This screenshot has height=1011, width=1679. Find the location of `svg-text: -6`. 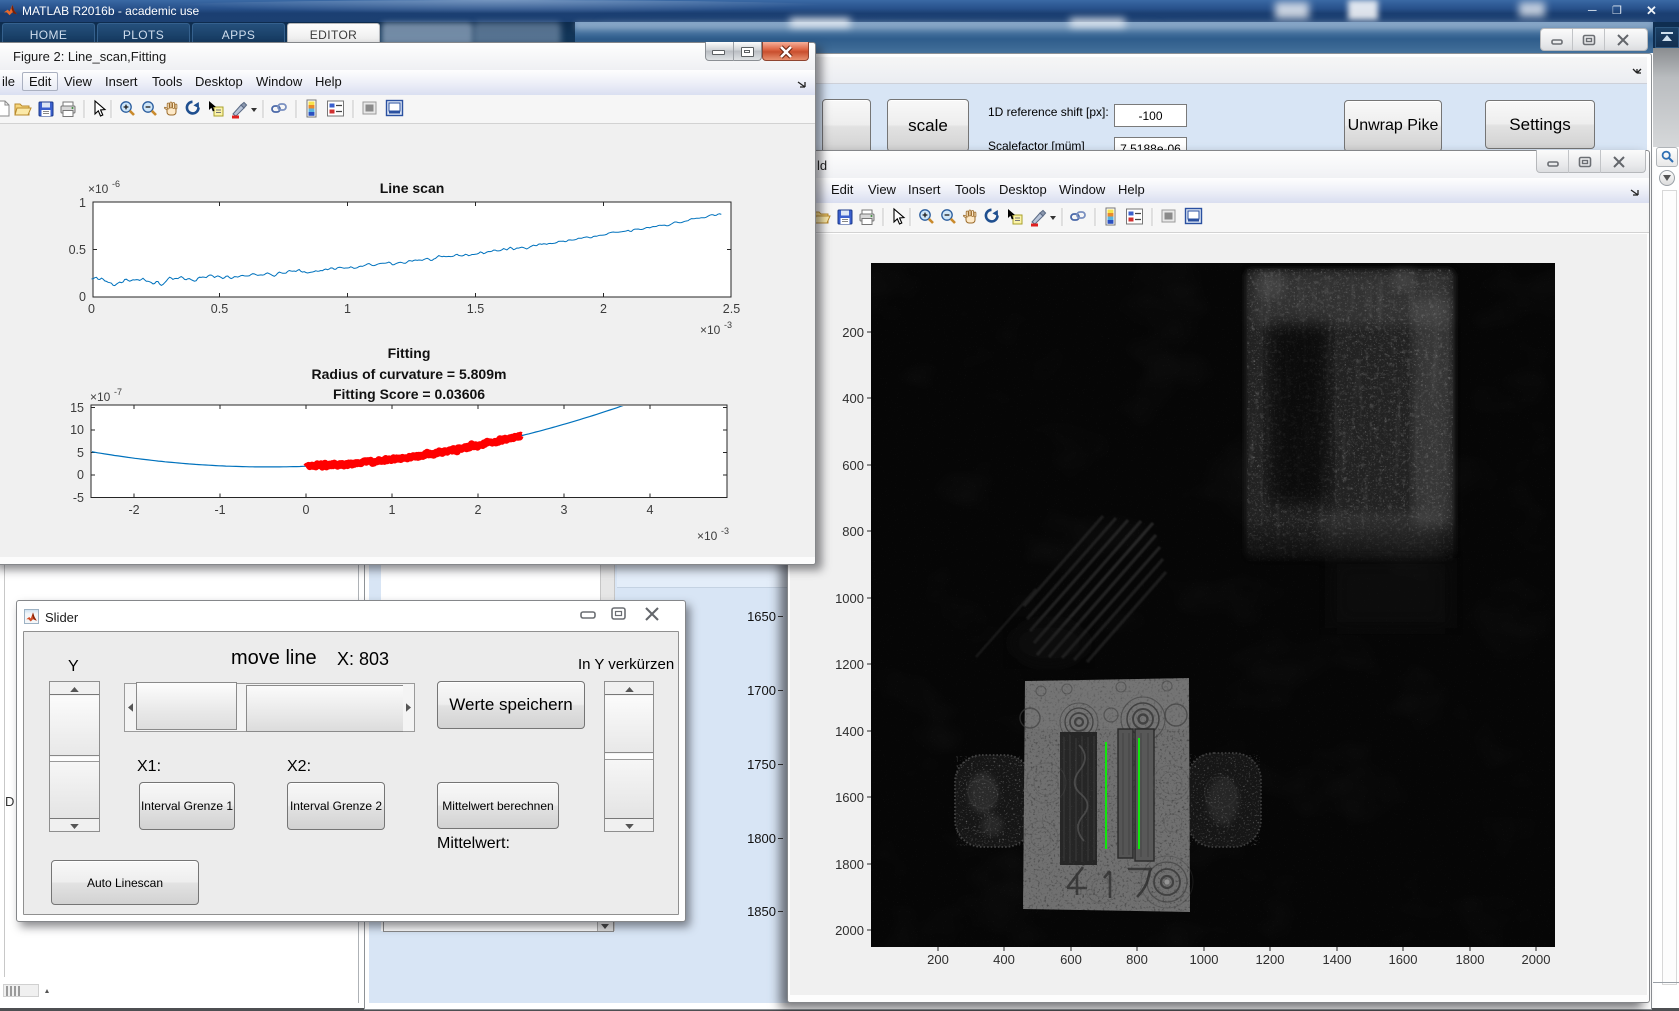

svg-text: -6 is located at coordinates (116, 184).